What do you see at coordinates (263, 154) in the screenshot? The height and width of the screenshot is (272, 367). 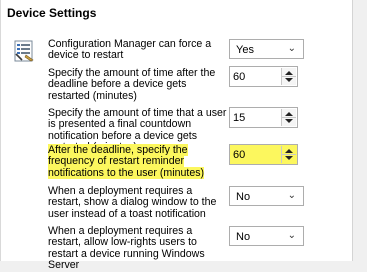 I see `reminder-frequency-spinner: 60` at bounding box center [263, 154].